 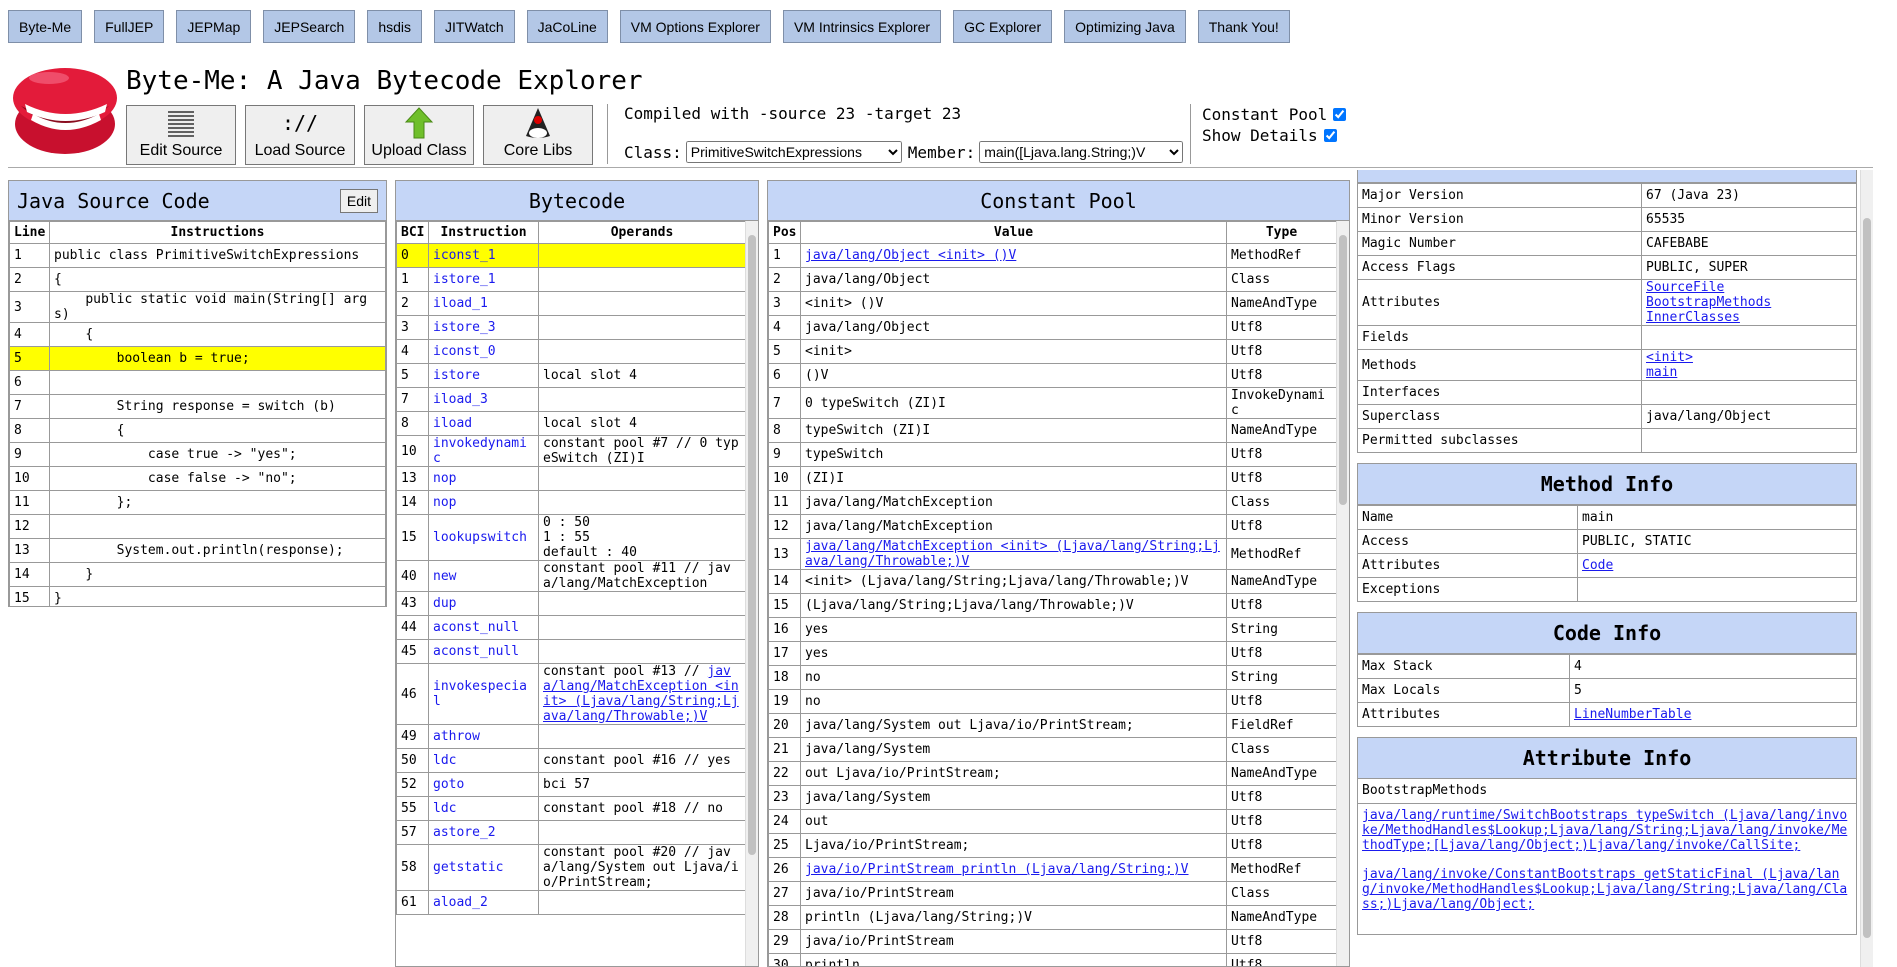 What do you see at coordinates (483, 255) in the screenshot?
I see `instruction: iconst_1` at bounding box center [483, 255].